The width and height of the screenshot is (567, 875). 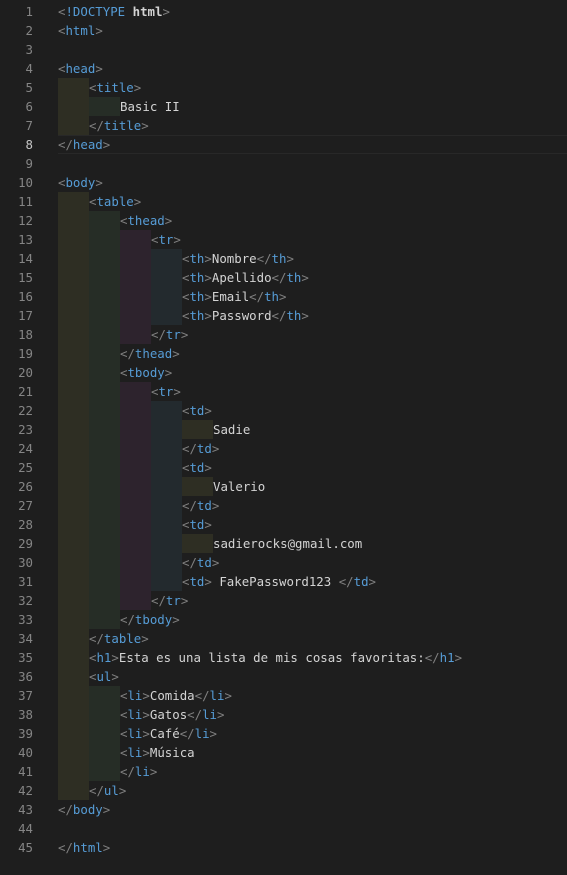 What do you see at coordinates (312, 790) in the screenshot?
I see `code-area: </ul>` at bounding box center [312, 790].